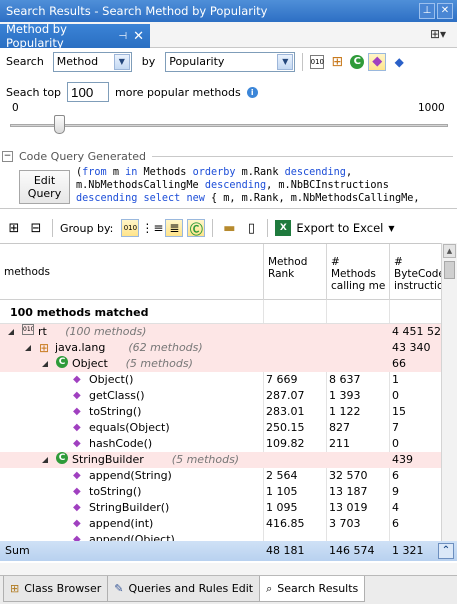 This screenshot has height=604, width=457. Describe the element at coordinates (357, 61) in the screenshot. I see `class-icon: C` at that location.